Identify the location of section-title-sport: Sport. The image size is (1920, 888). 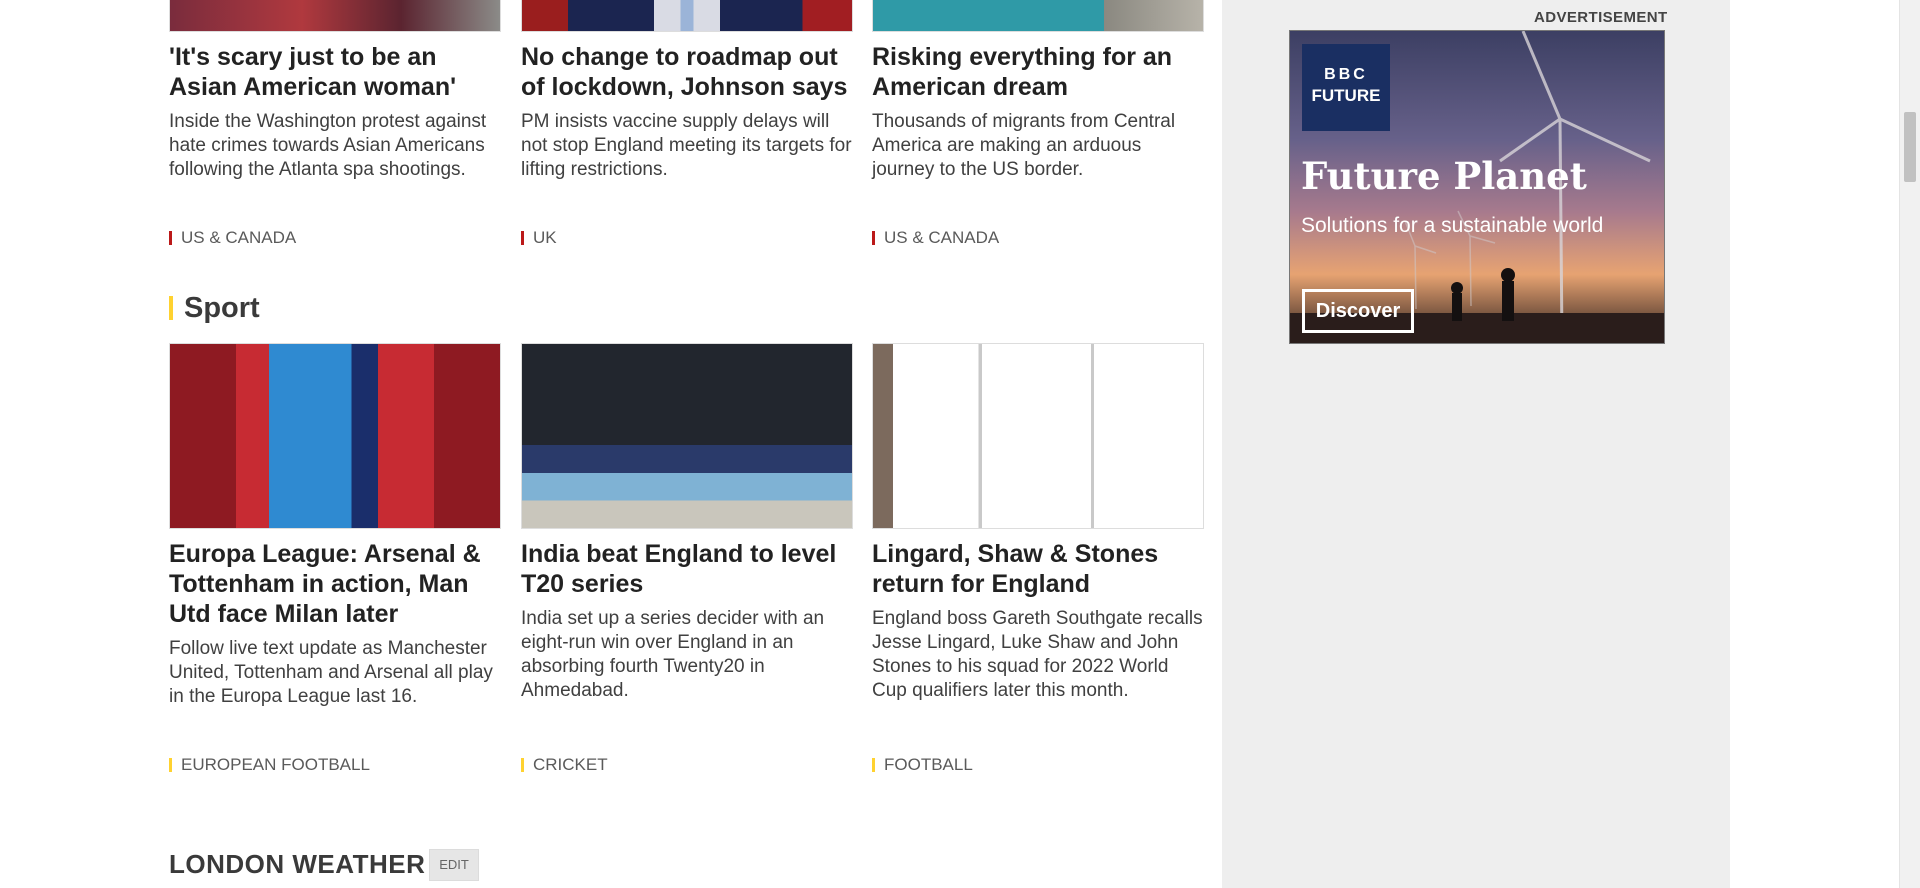
(214, 308).